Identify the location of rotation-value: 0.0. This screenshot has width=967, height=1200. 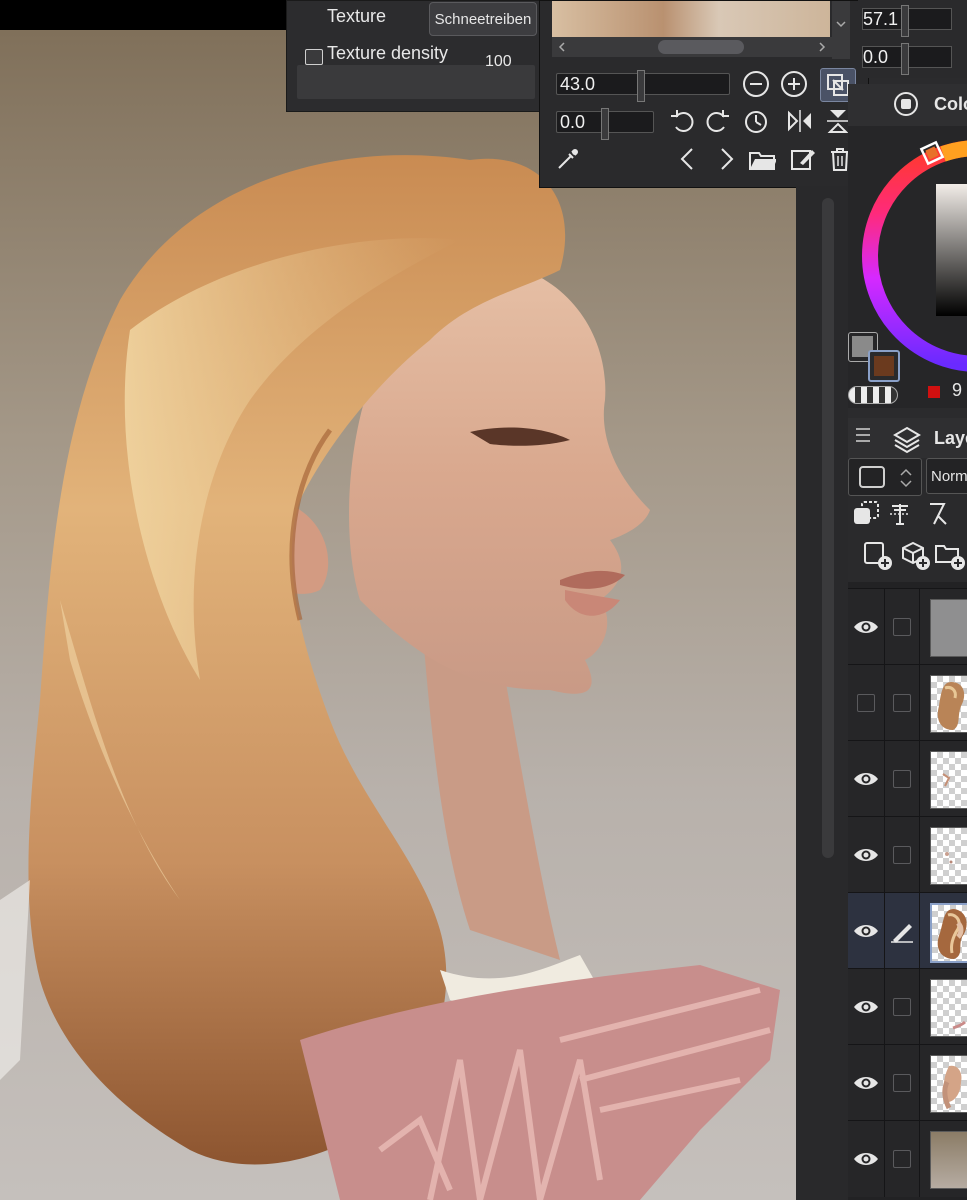
(573, 121).